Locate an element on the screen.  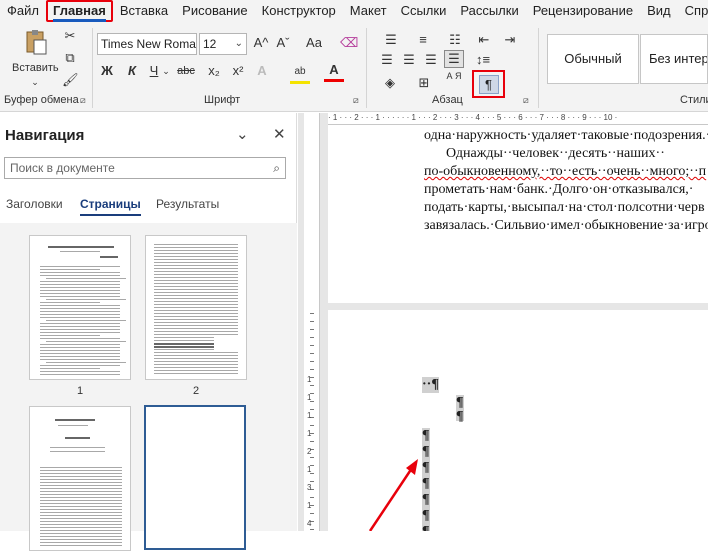
menu-tab-layout: Макет is located at coordinates (368, 11).